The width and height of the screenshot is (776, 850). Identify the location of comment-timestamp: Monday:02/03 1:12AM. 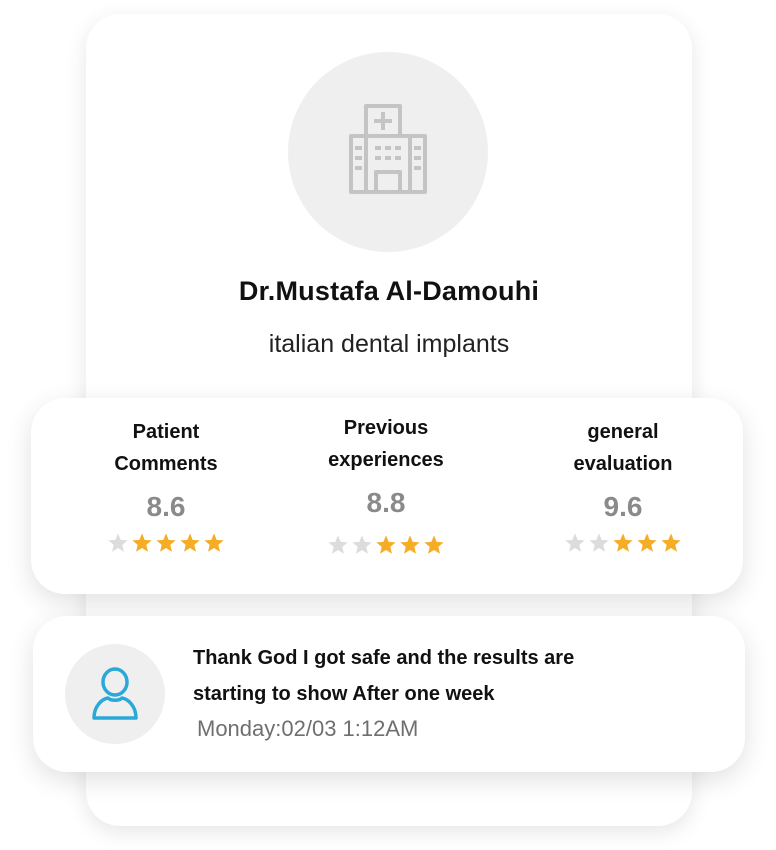
(308, 728).